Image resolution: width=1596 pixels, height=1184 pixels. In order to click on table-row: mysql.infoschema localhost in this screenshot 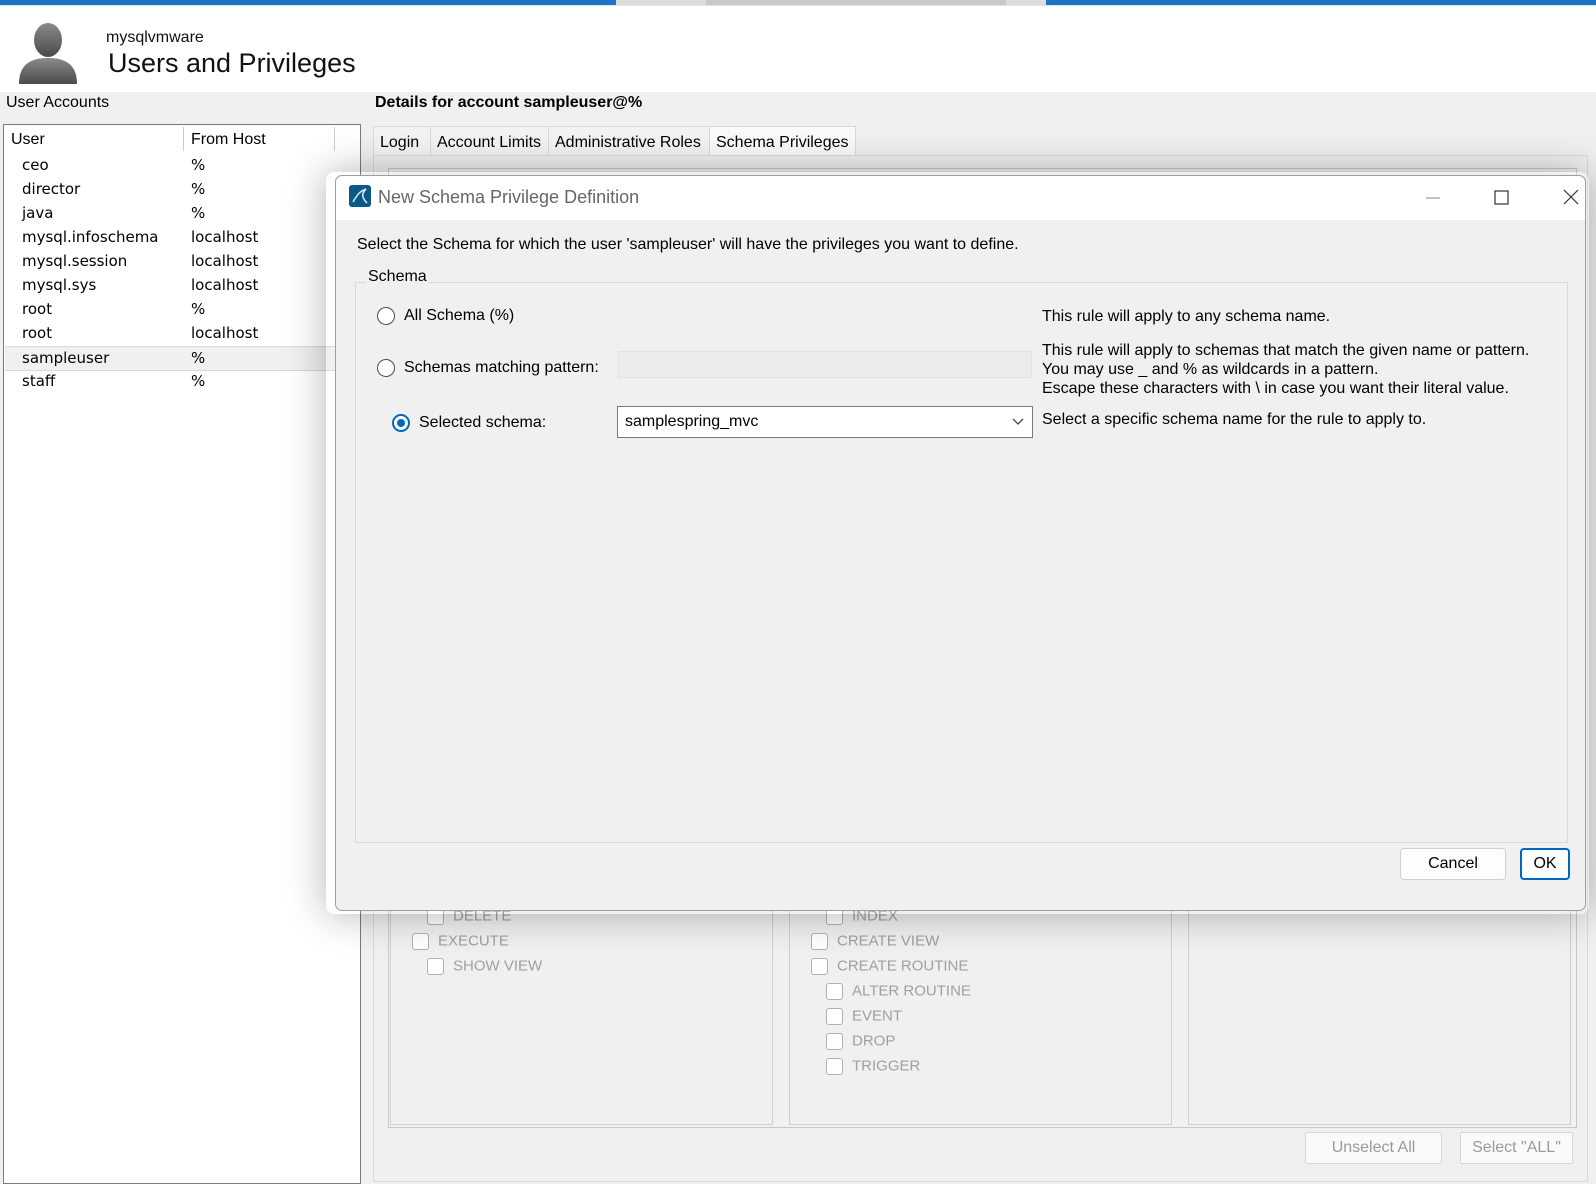, I will do `click(172, 237)`.